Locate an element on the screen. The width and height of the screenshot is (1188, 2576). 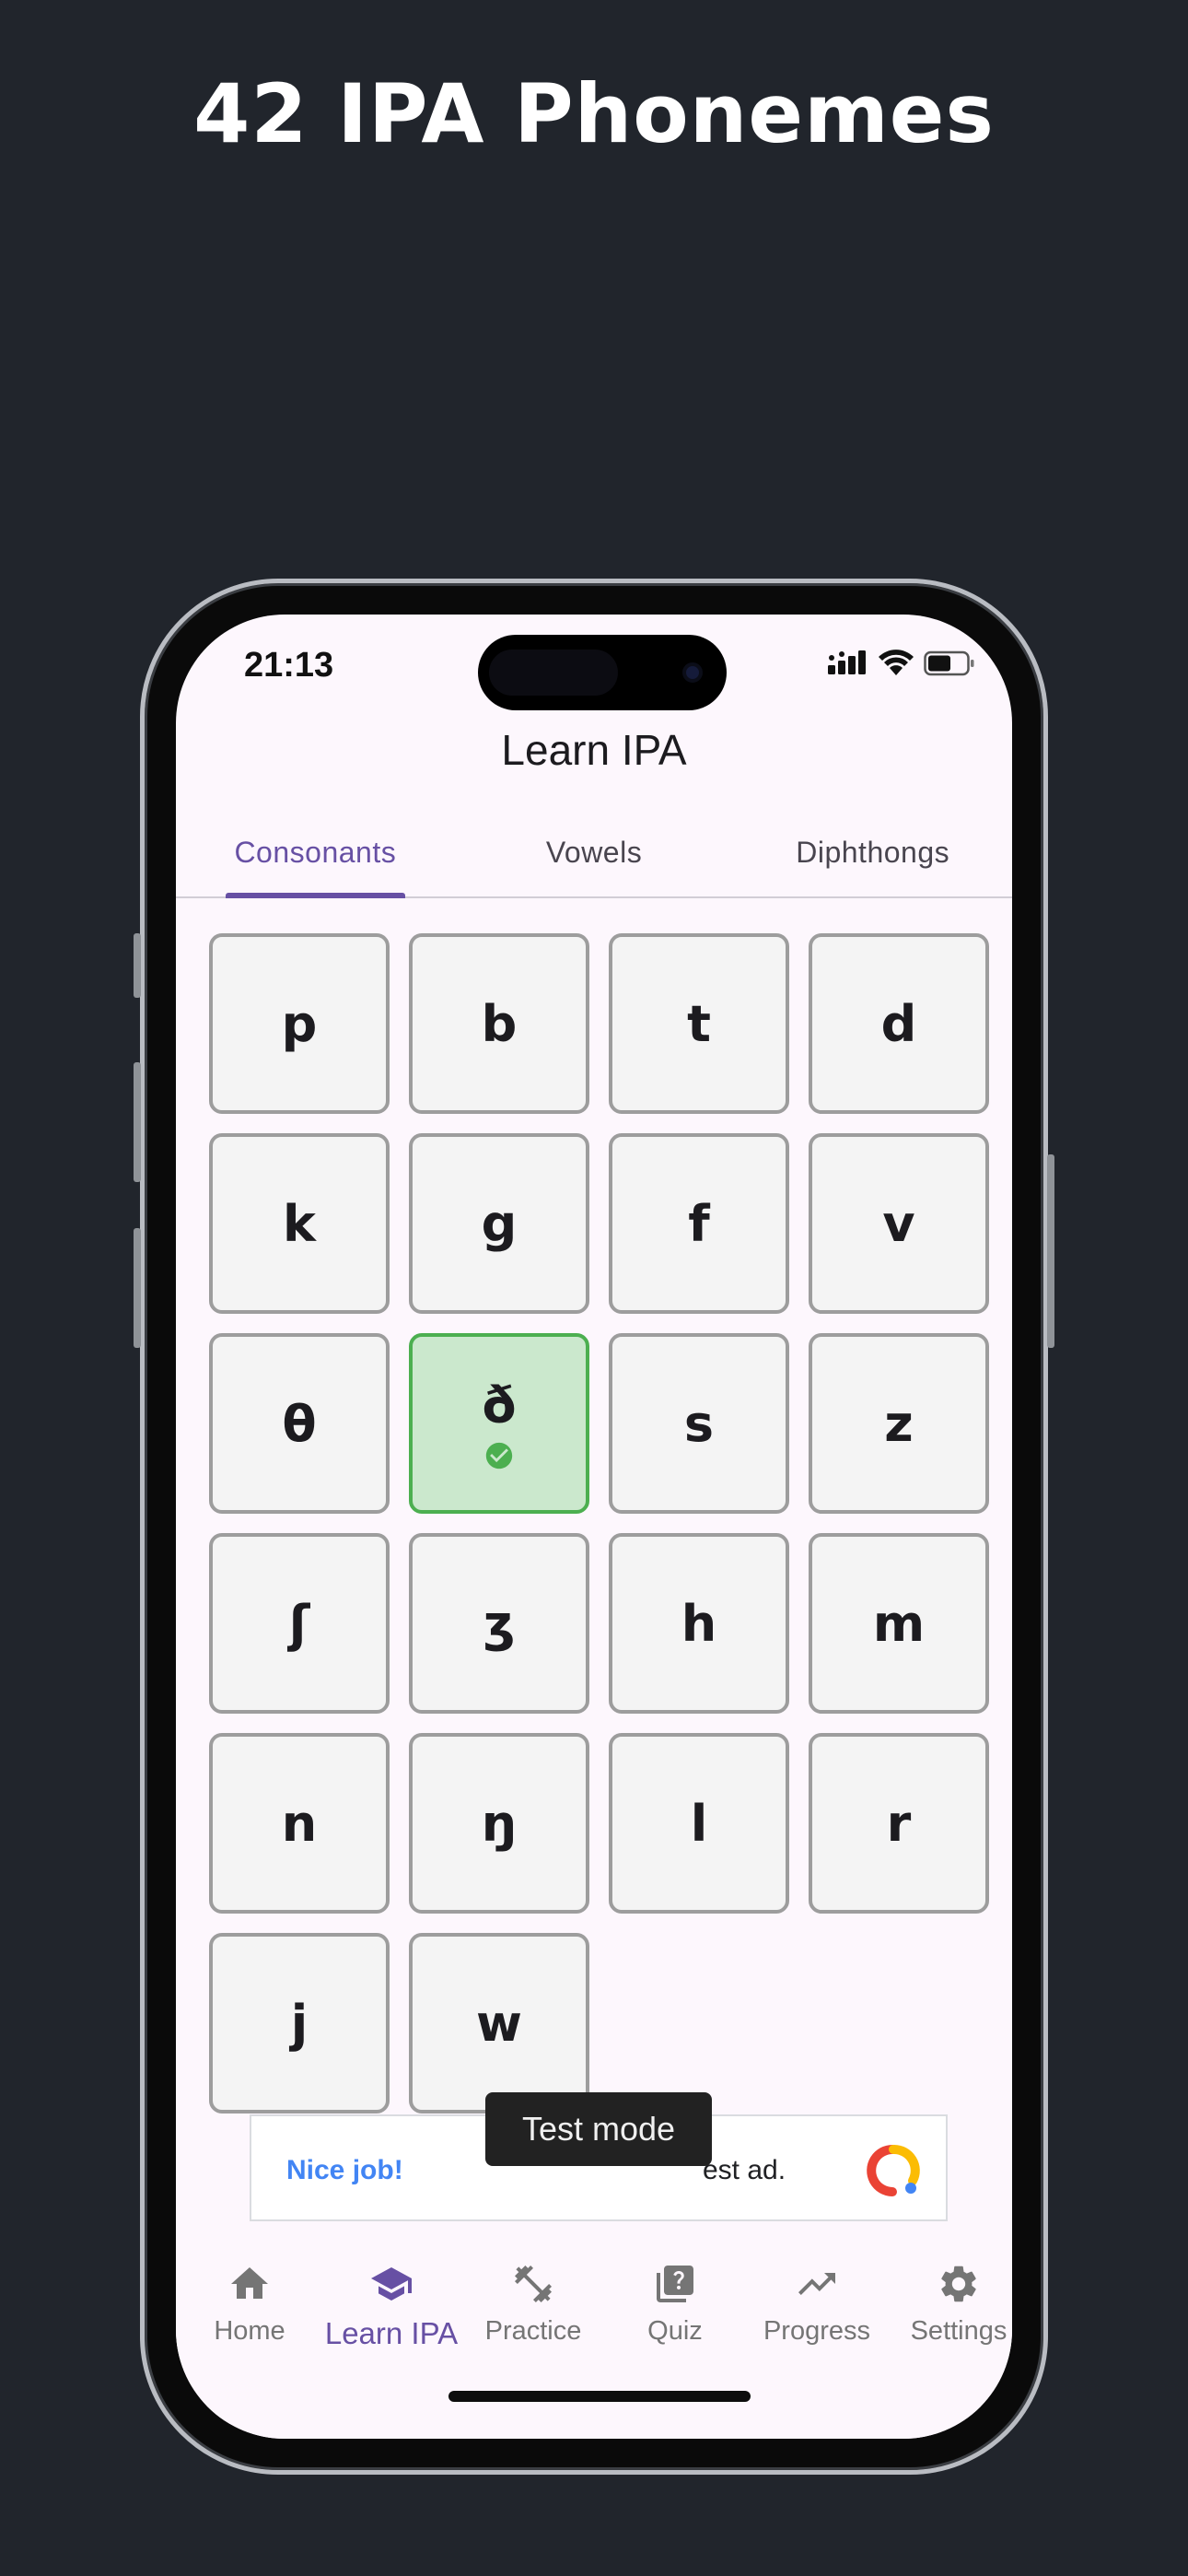
nav-practice: Practice is located at coordinates (533, 2304).